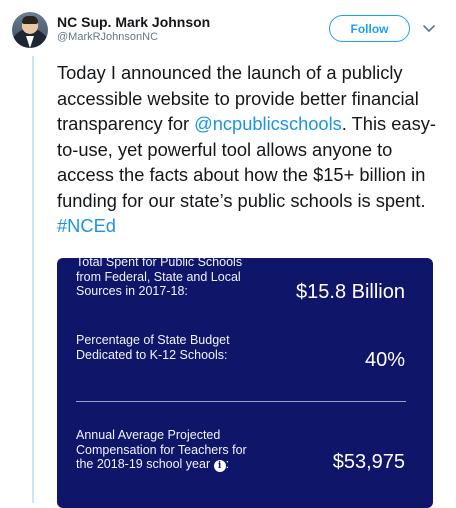  Describe the element at coordinates (350, 292) in the screenshot. I see `card-row-value-total-spent: $15.8 Billion` at that location.